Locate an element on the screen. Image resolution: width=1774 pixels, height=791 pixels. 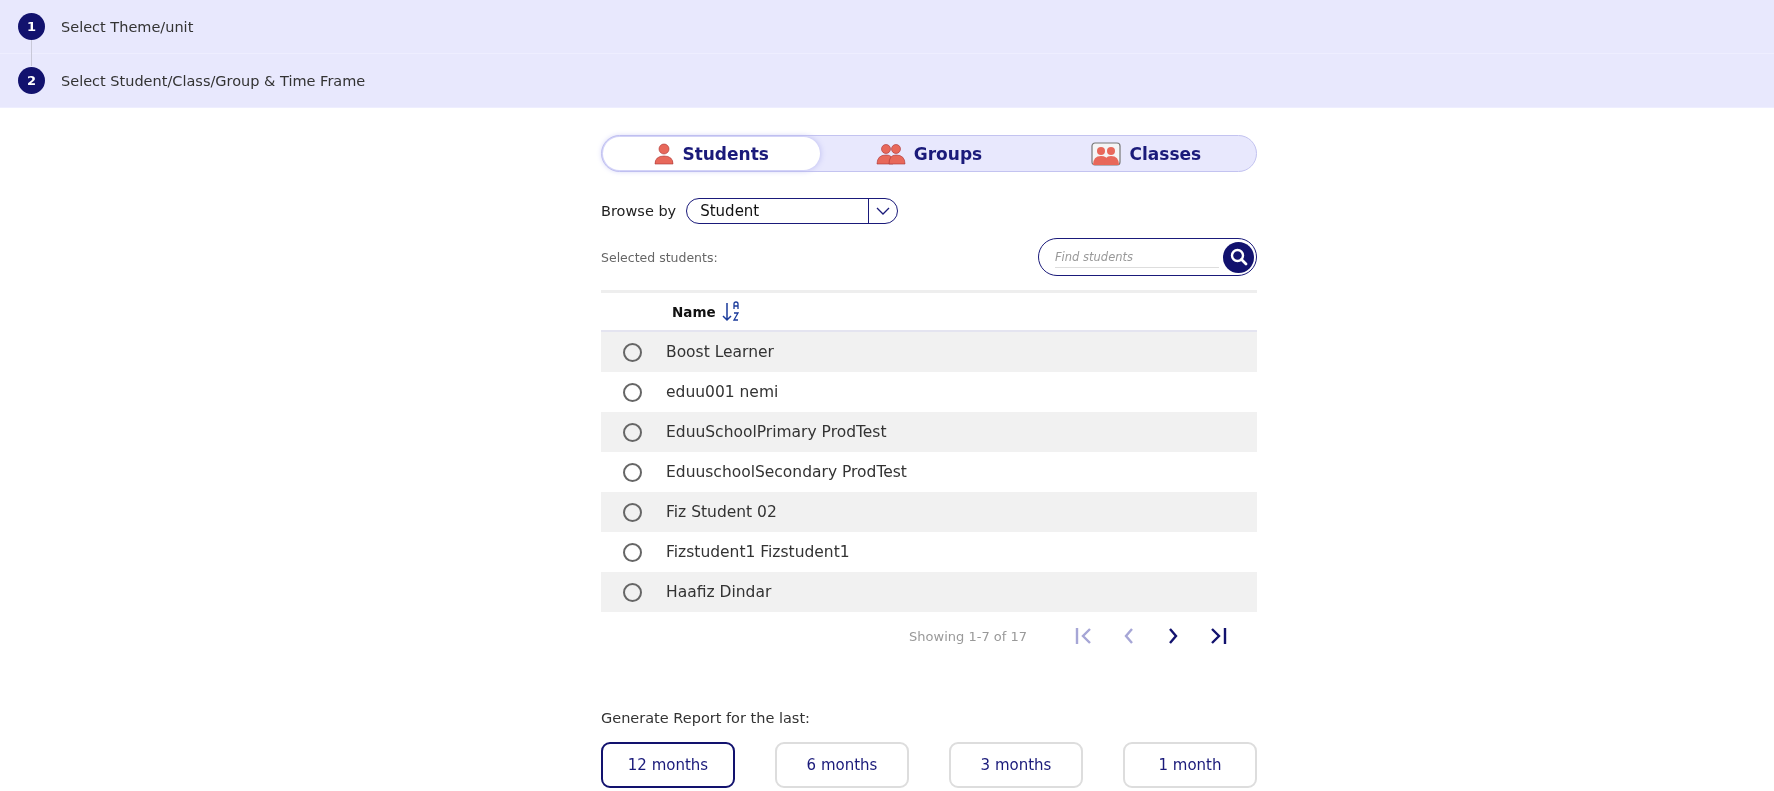
browse-label: Browse by is located at coordinates (639, 211).